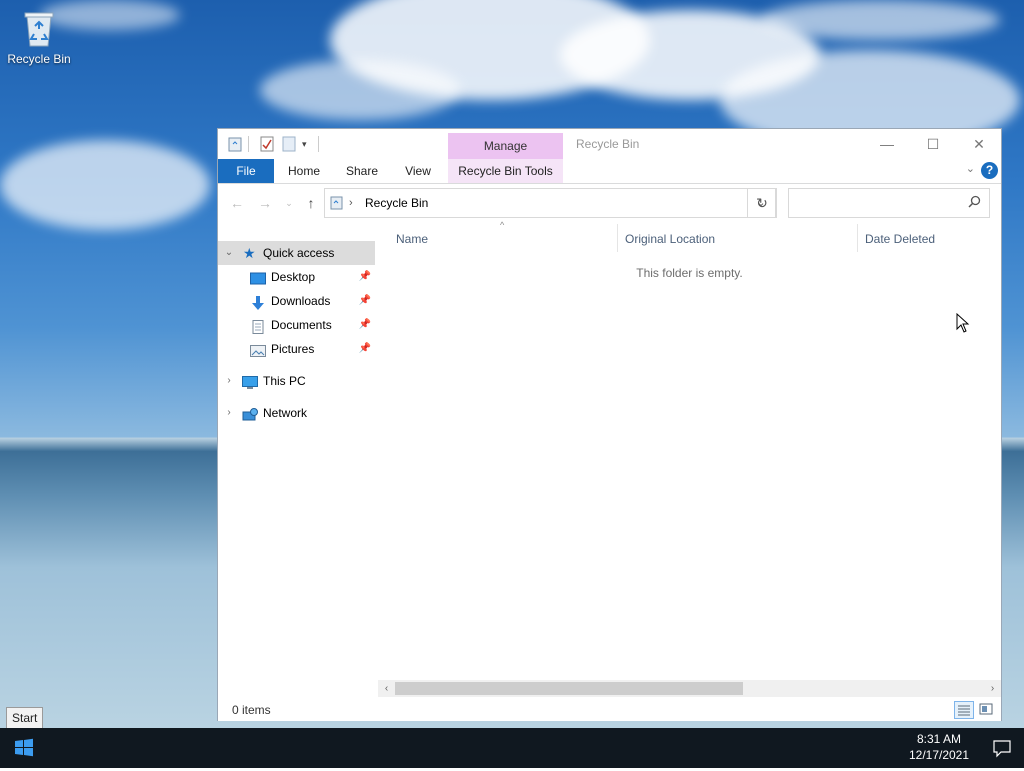 This screenshot has width=1024, height=771. What do you see at coordinates (506, 239) in the screenshot?
I see `column-header-name: Name` at bounding box center [506, 239].